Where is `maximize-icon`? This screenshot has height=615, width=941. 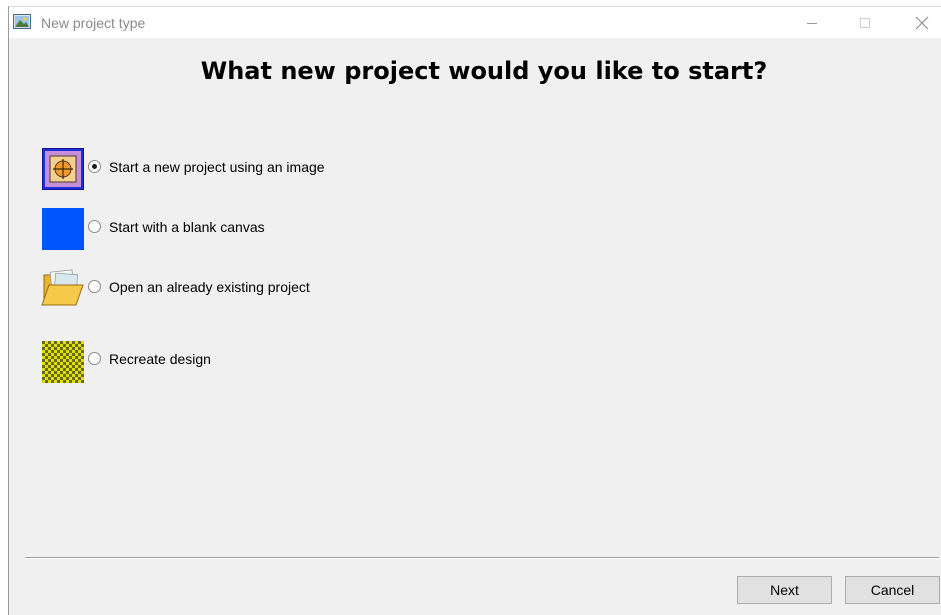 maximize-icon is located at coordinates (865, 22).